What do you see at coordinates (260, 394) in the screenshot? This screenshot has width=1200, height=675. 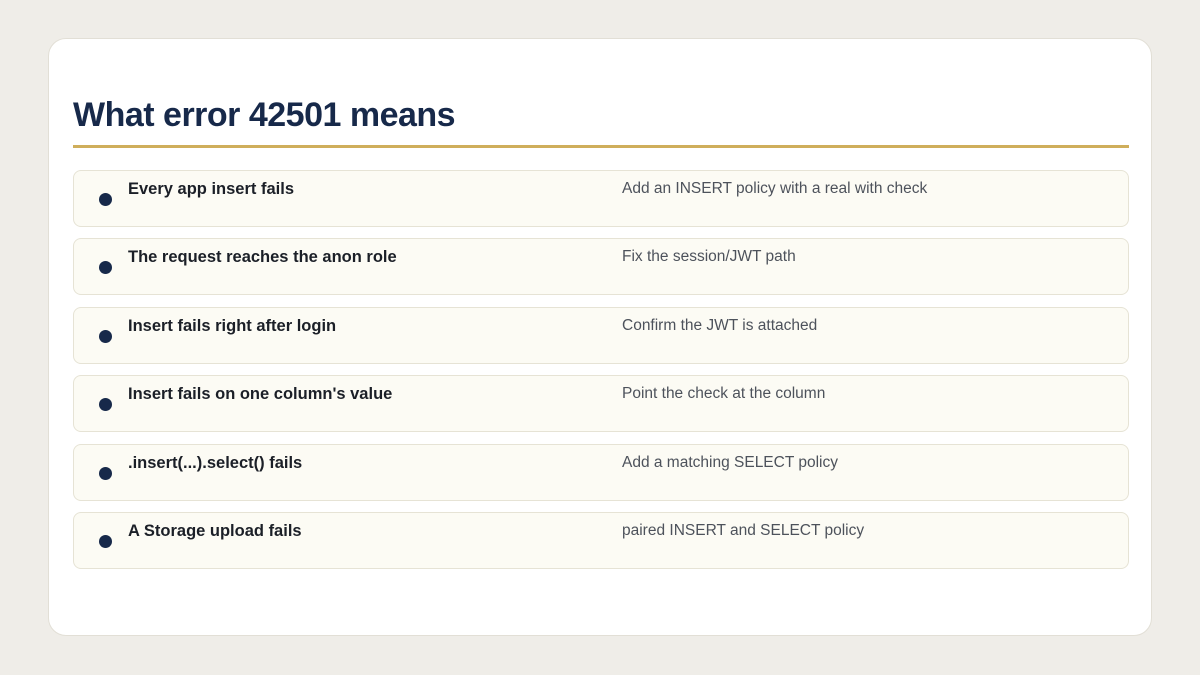 I see `symptom-label: Insert fails on one column's value` at bounding box center [260, 394].